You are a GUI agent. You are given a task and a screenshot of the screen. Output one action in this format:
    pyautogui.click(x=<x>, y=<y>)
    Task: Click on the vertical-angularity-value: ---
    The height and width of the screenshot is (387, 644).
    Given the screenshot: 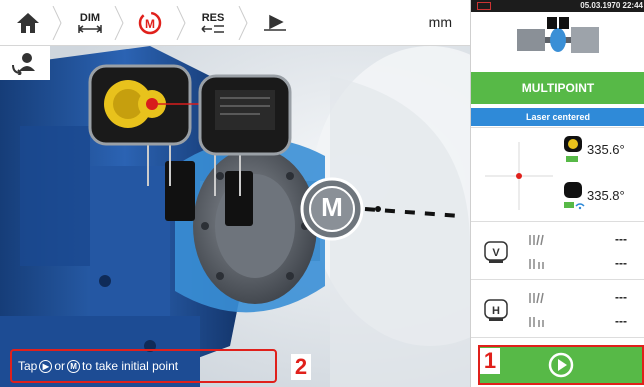 What is the action you would take?
    pyautogui.click(x=621, y=239)
    